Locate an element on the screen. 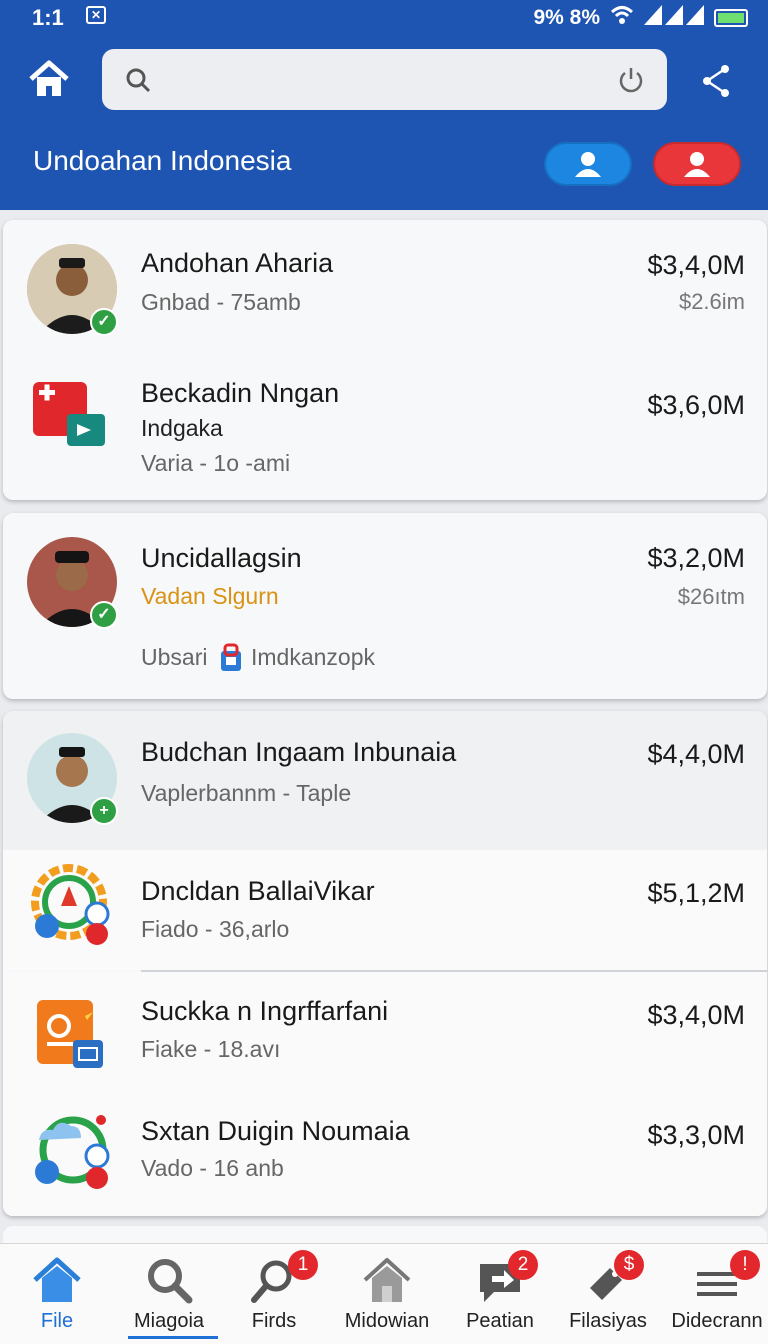 The width and height of the screenshot is (768, 1344). item-subtitle: Ubsari is located at coordinates (174, 657).